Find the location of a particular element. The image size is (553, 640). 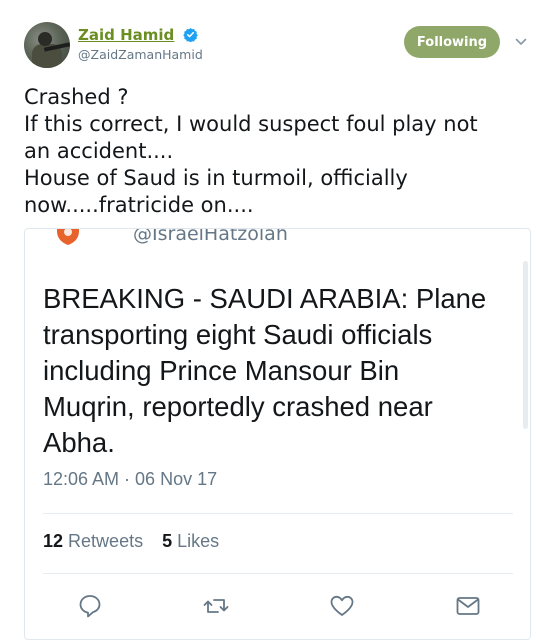

heart-icon is located at coordinates (342, 605).